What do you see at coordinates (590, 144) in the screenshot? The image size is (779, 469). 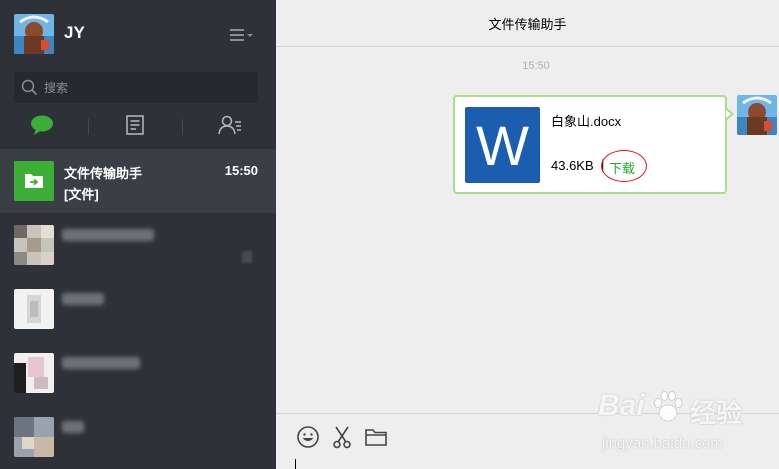 I see `file-message-bubble: W 白象山.docx 43.6KB | 下载` at bounding box center [590, 144].